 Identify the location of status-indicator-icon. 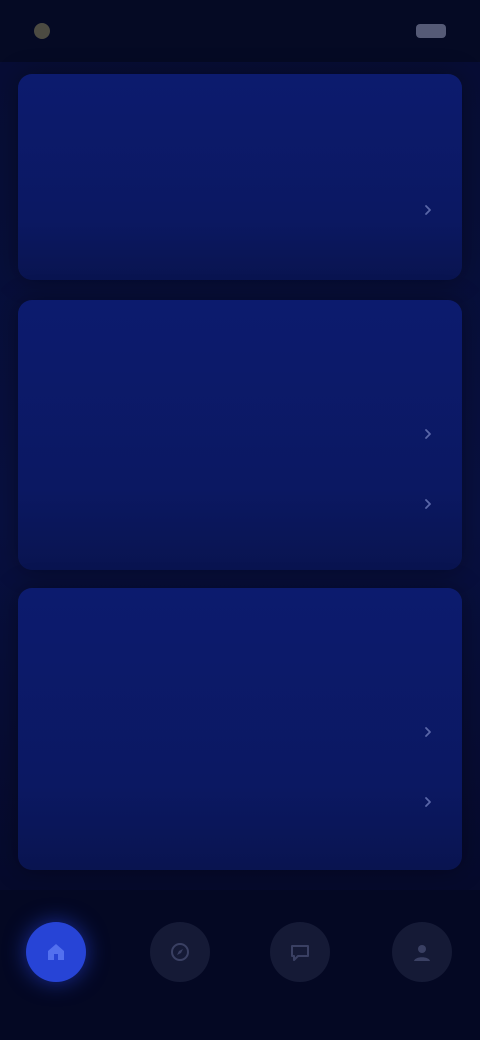
(42, 31).